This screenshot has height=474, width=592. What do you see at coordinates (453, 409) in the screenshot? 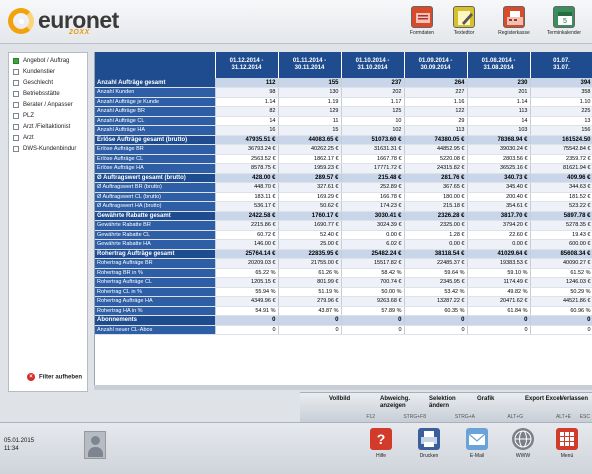
I see `change-selection-button: Selektion ändern STRG+A` at bounding box center [453, 409].